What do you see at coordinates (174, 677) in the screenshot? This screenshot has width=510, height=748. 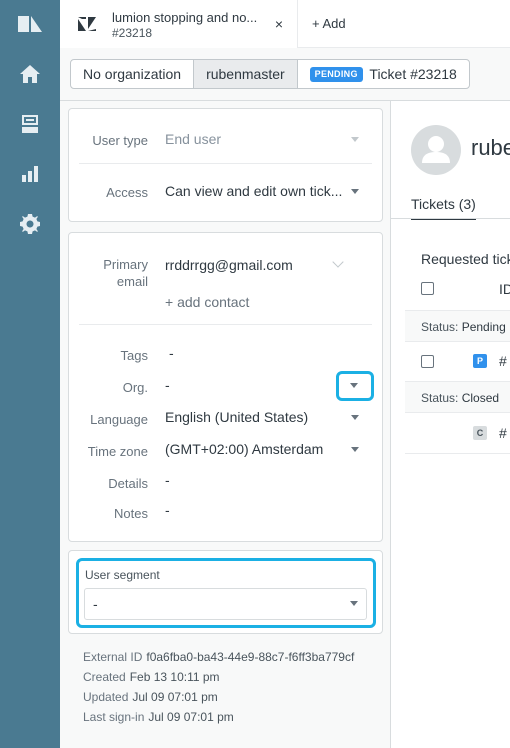 I see `created-value: Feb 13 10:11 pm` at bounding box center [174, 677].